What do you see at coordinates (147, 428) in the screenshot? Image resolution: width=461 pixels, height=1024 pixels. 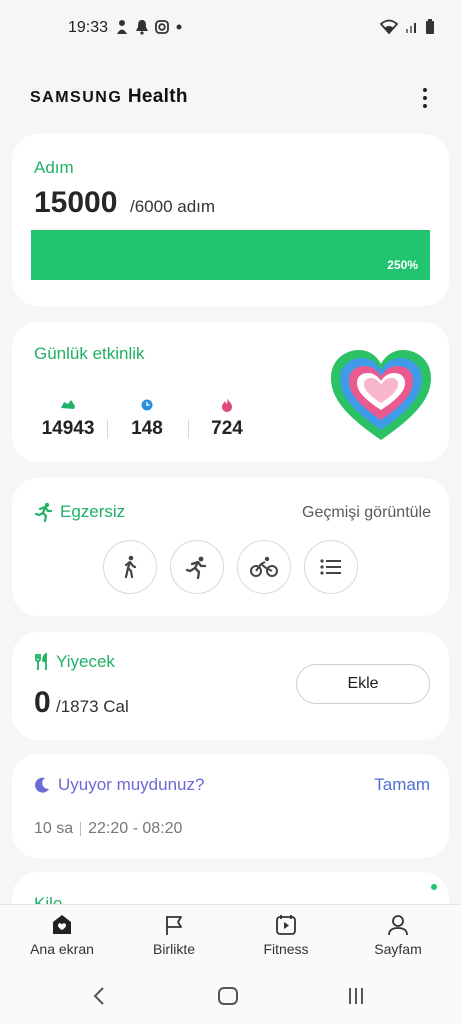 I see `activity-time-value: 148` at bounding box center [147, 428].